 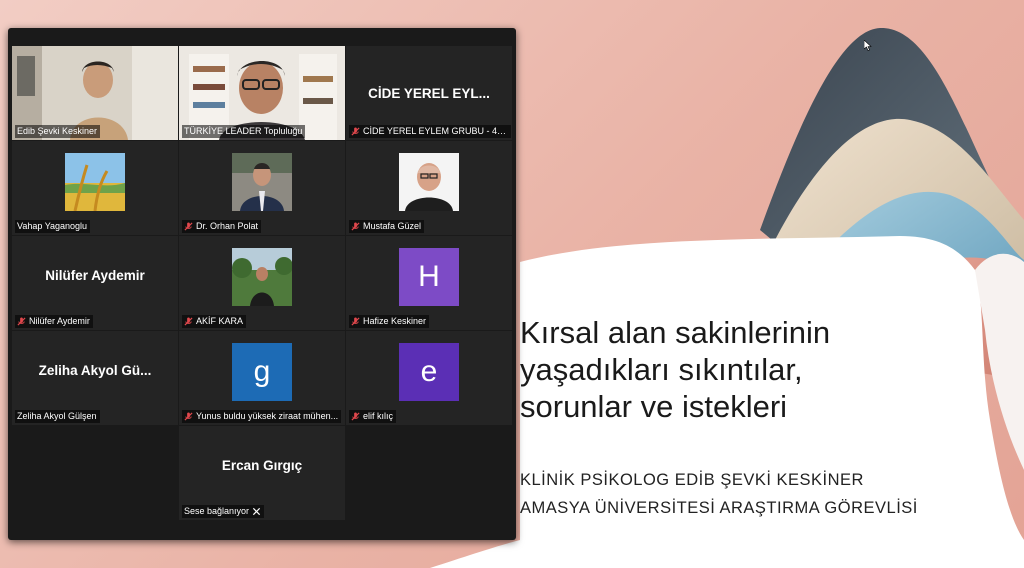 I want to click on participant-name-label: Nilüfer Aydemir, so click(x=54, y=321).